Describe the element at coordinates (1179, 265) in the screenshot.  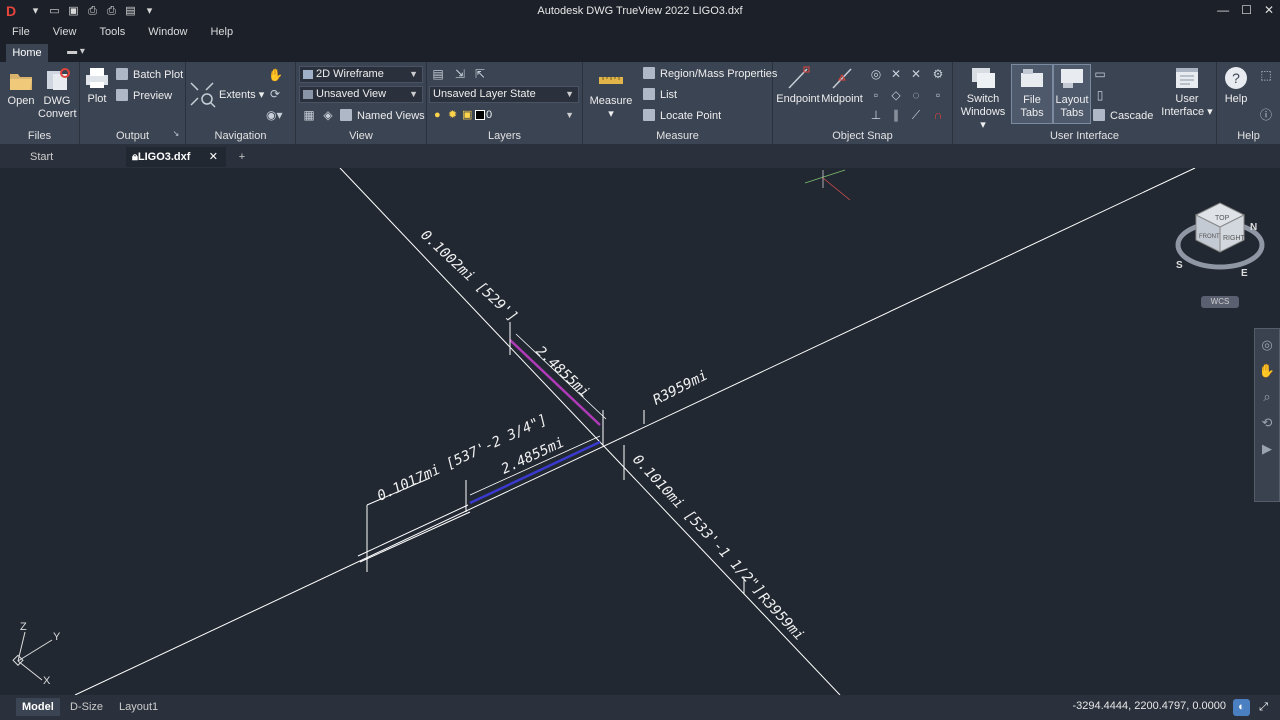
I see `svg-text: S` at that location.